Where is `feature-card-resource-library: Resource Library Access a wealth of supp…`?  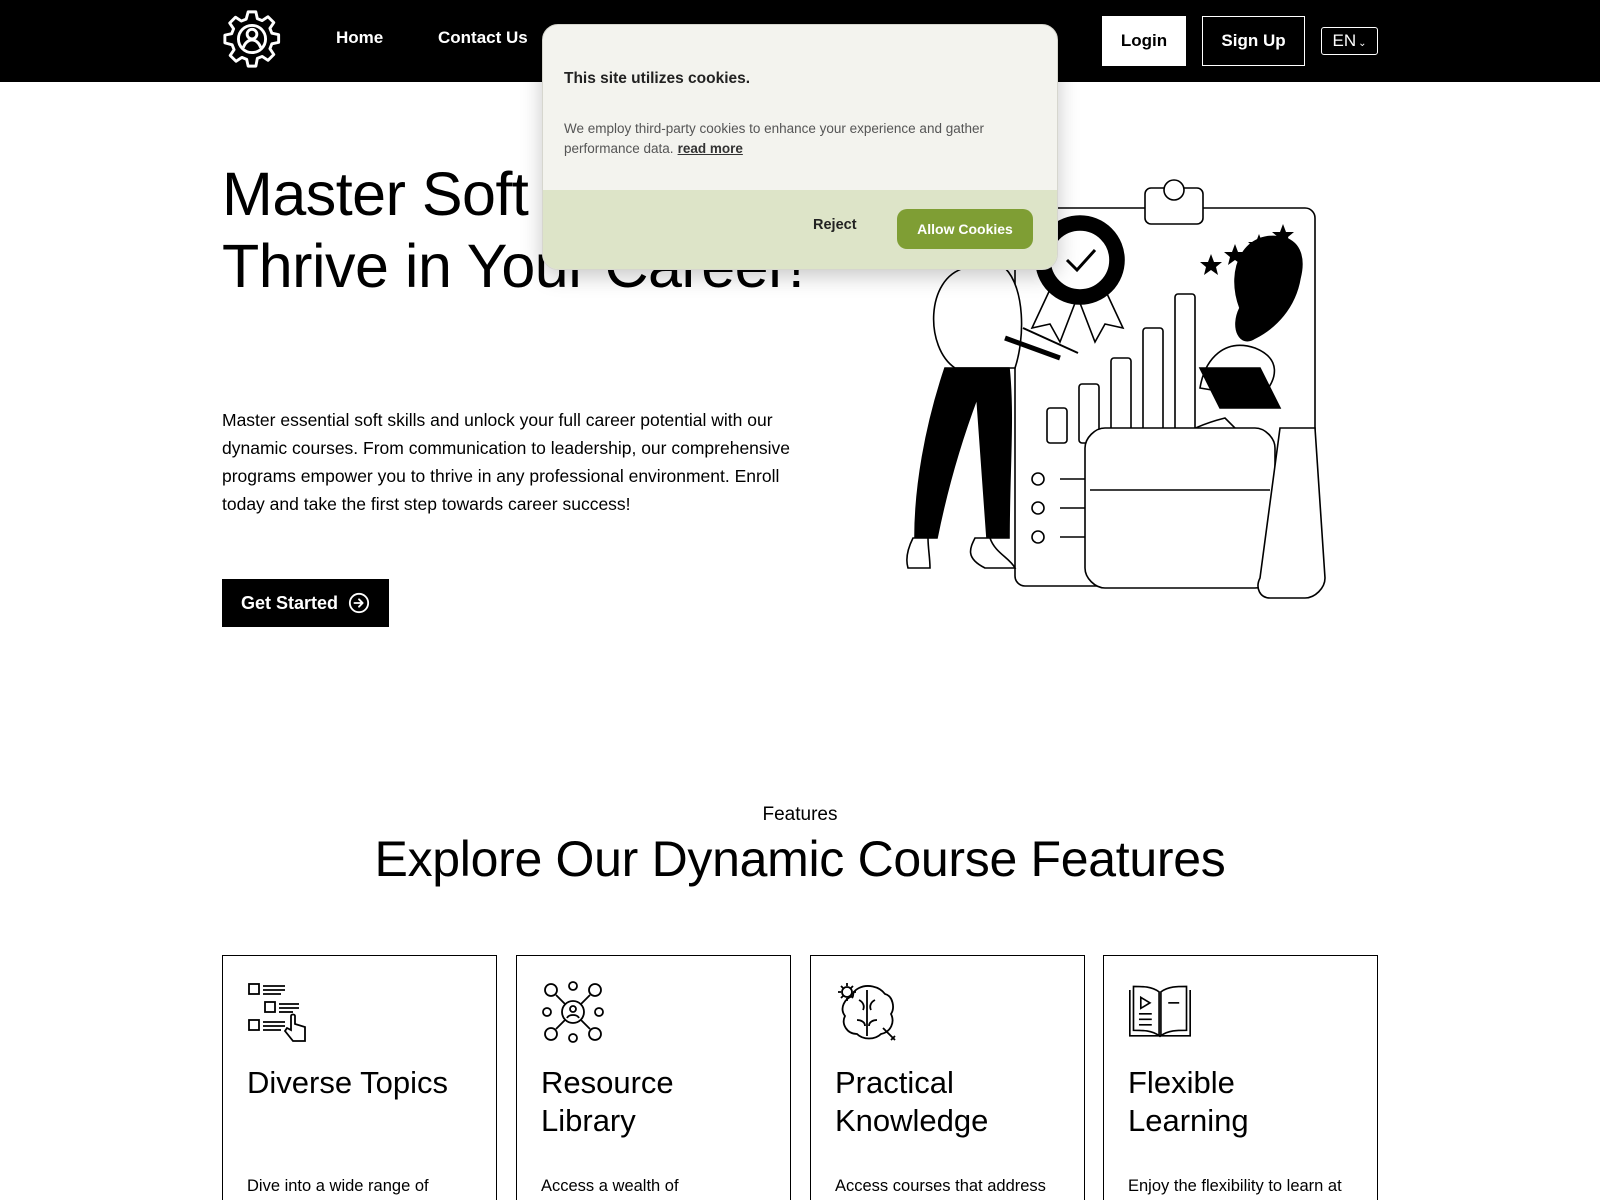 feature-card-resource-library: Resource Library Access a wealth of supp… is located at coordinates (653, 1077).